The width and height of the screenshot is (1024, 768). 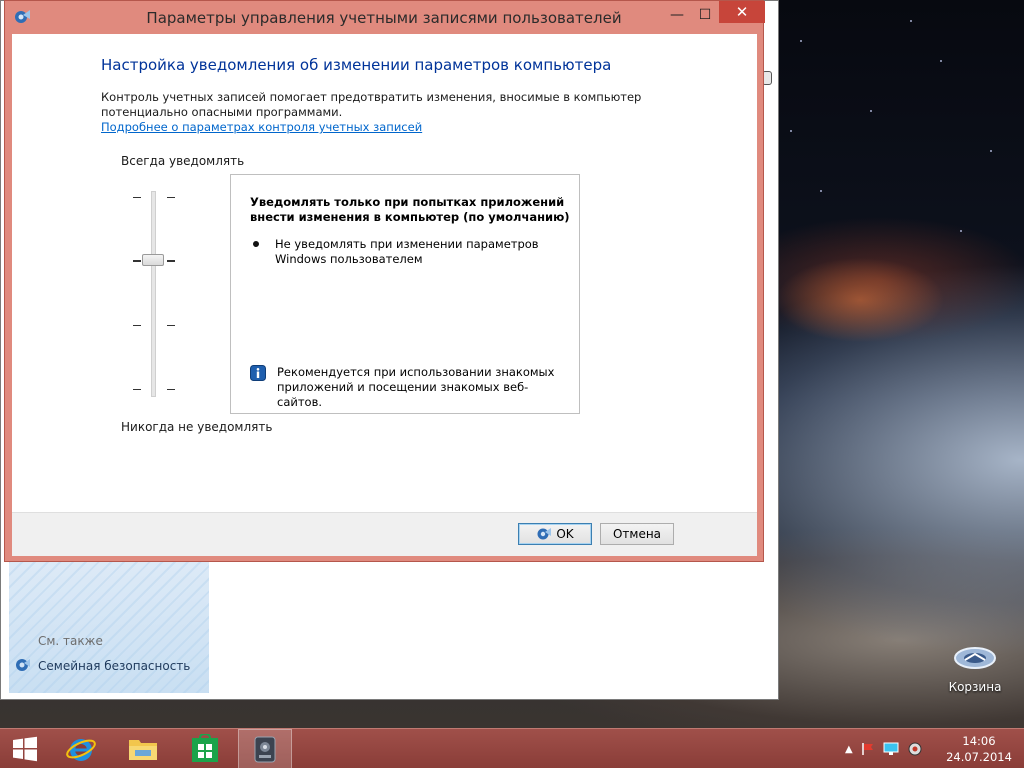 I want to click on store-icon, so click(x=205, y=748).